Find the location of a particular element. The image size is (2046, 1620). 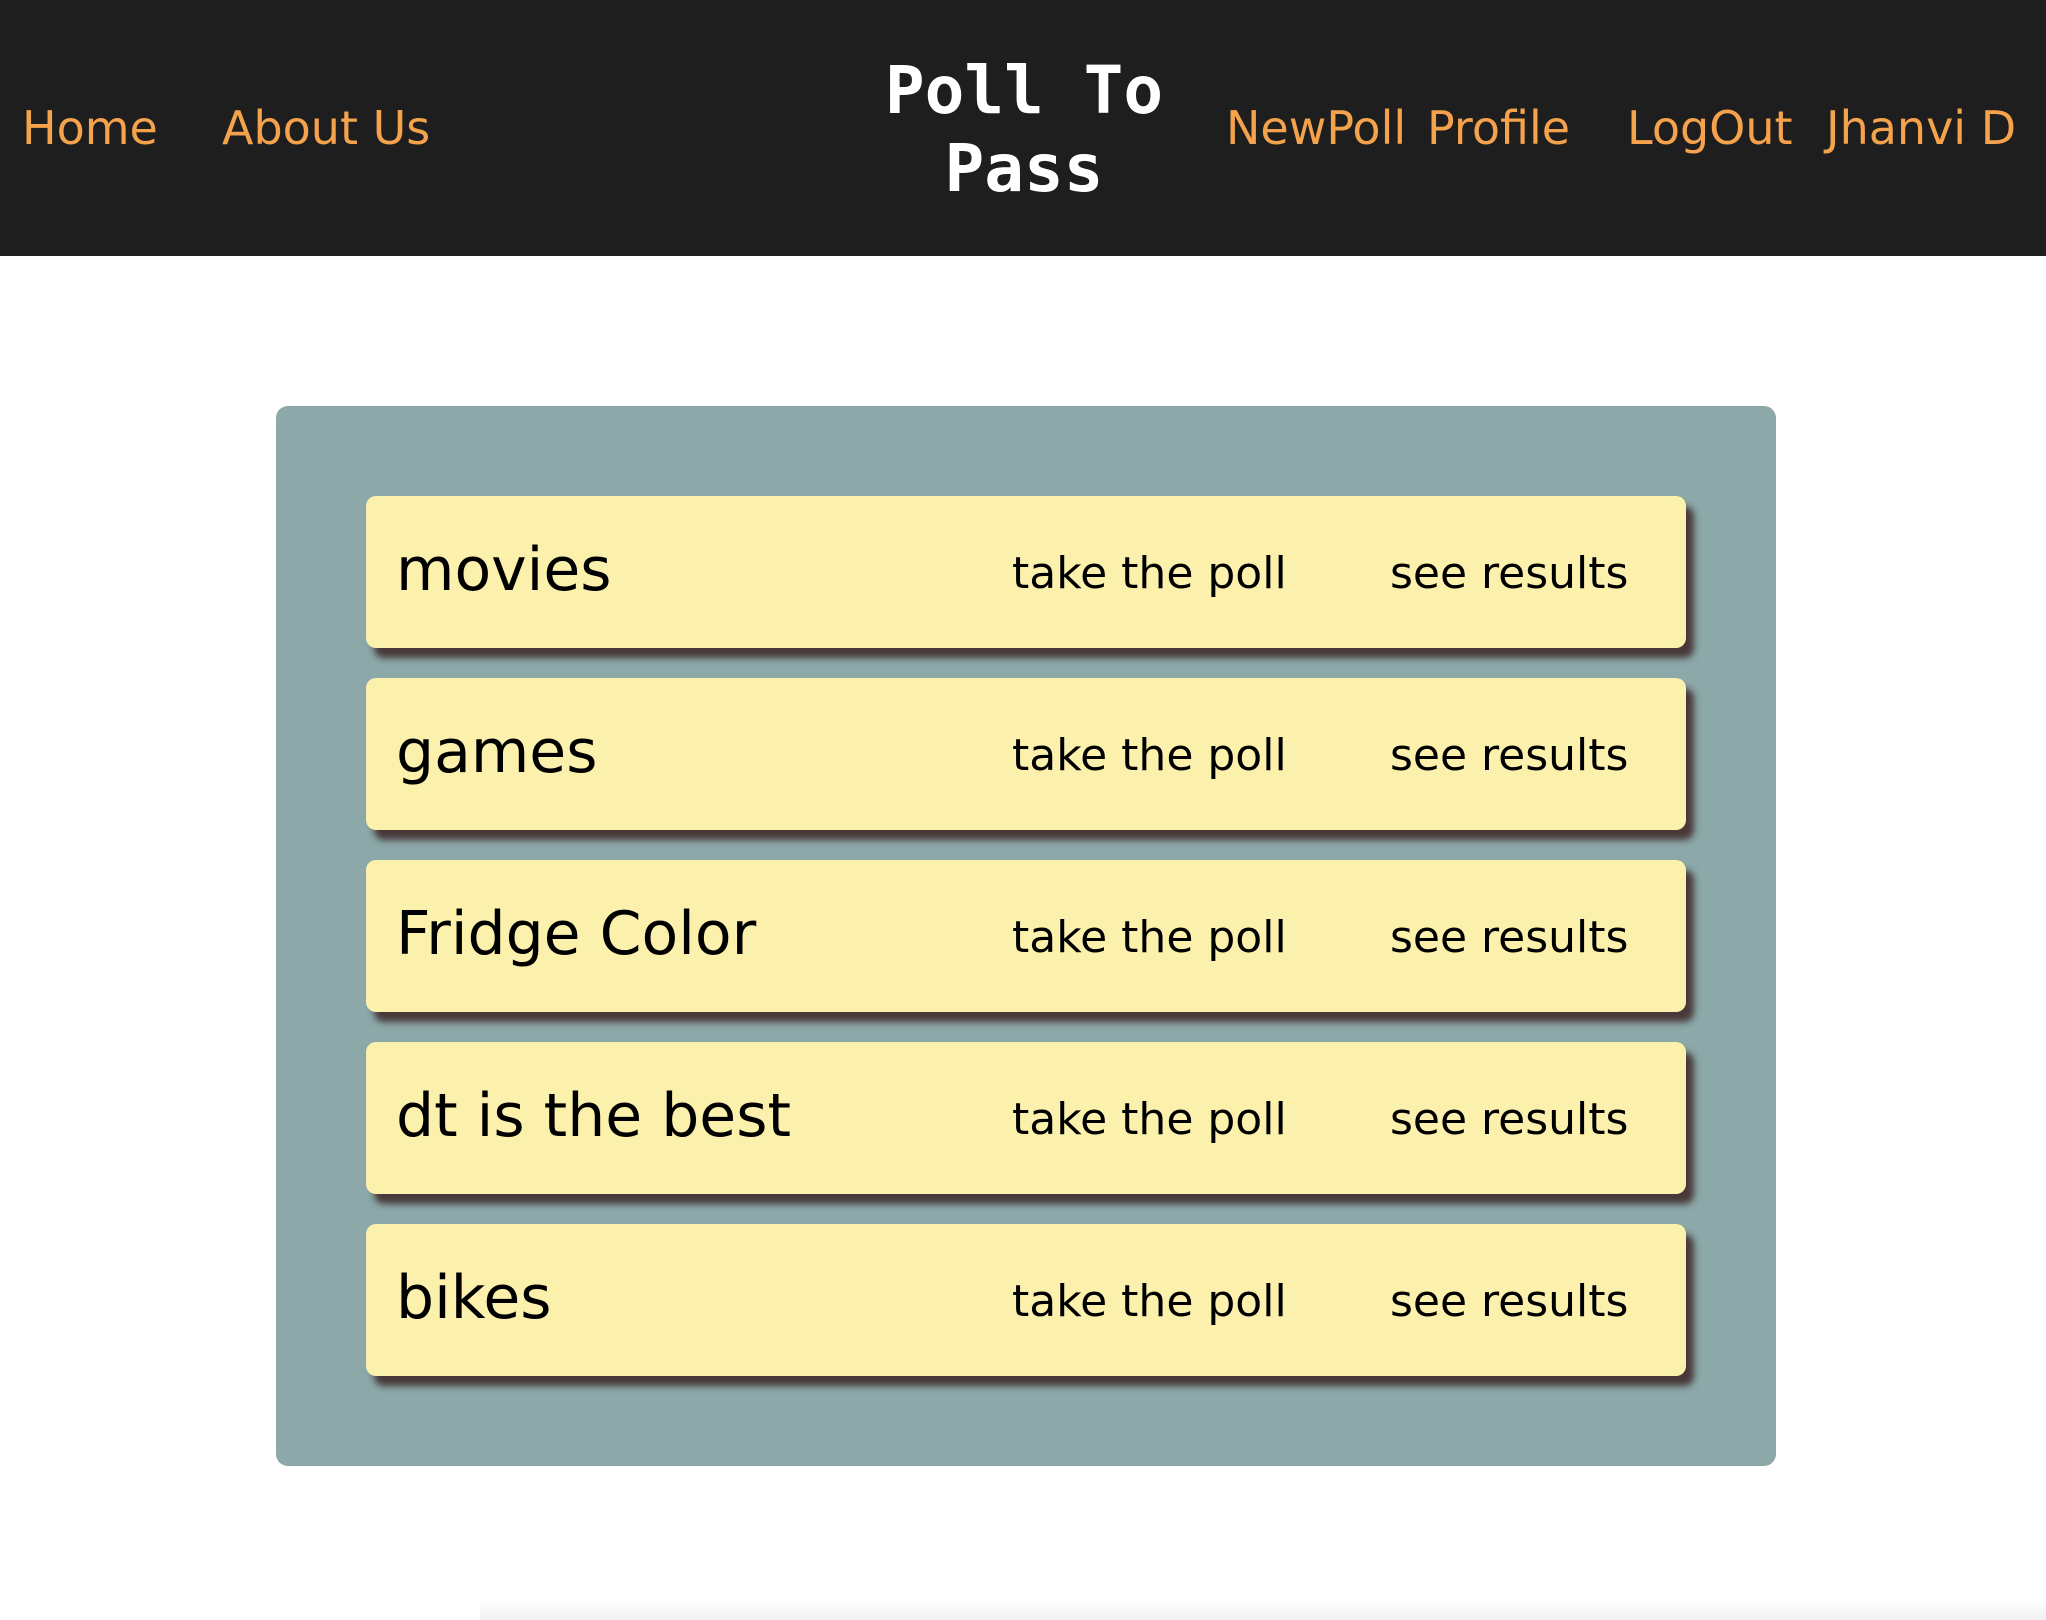

site-title-text: Poll To Pass is located at coordinates (1024, 129).